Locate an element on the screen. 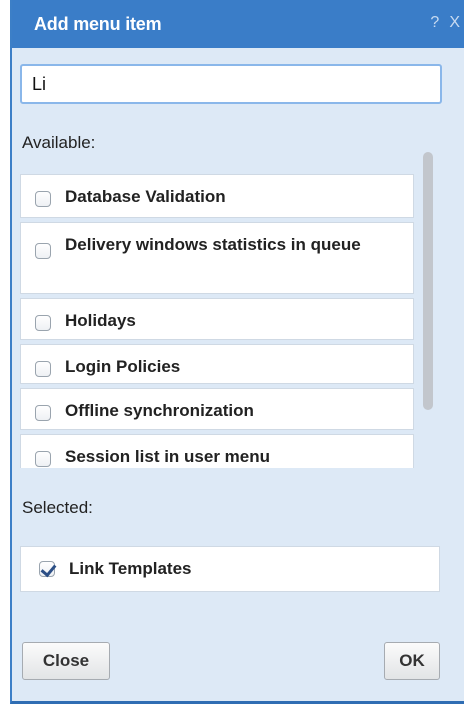  dialog-titlebar: Add menu item ? X is located at coordinates (238, 24).